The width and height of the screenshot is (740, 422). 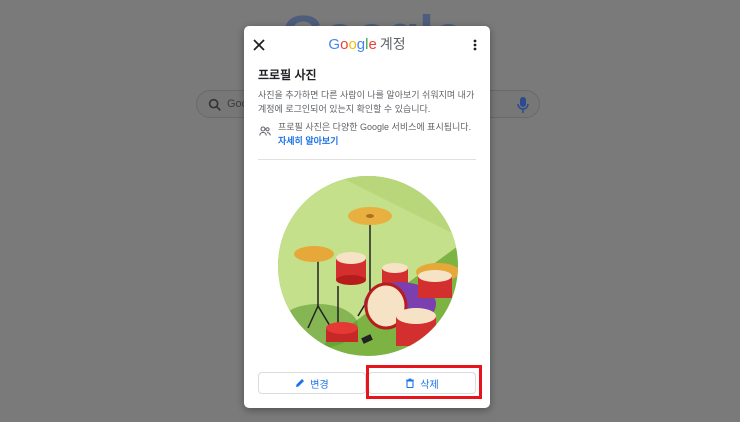 I want to click on delete-button: 삭제, so click(x=422, y=383).